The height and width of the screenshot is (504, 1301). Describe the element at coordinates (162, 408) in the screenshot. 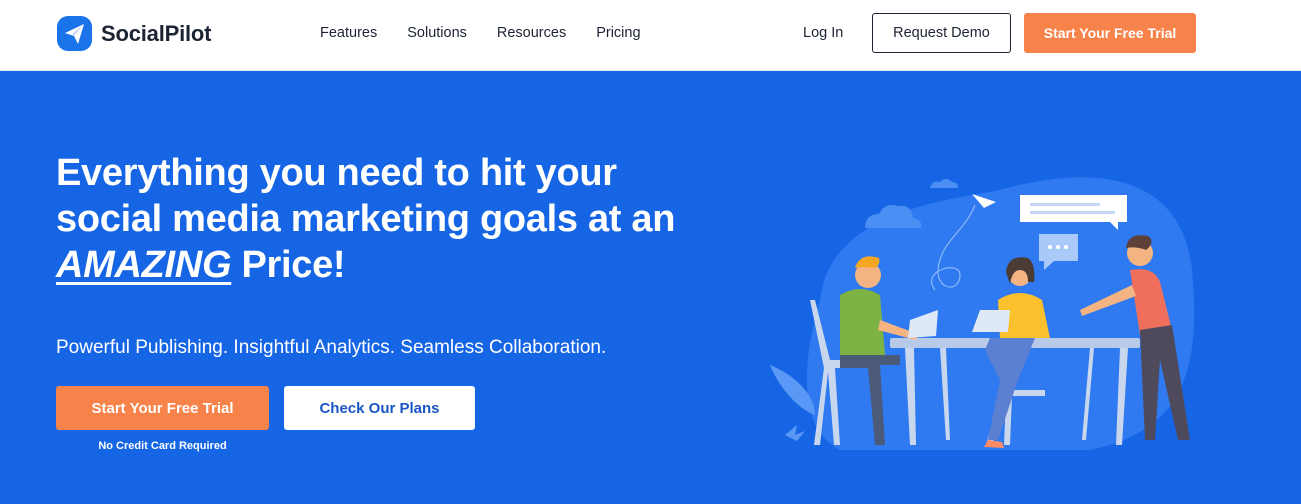

I see `free-trial-button: Start Your Free Trial` at that location.